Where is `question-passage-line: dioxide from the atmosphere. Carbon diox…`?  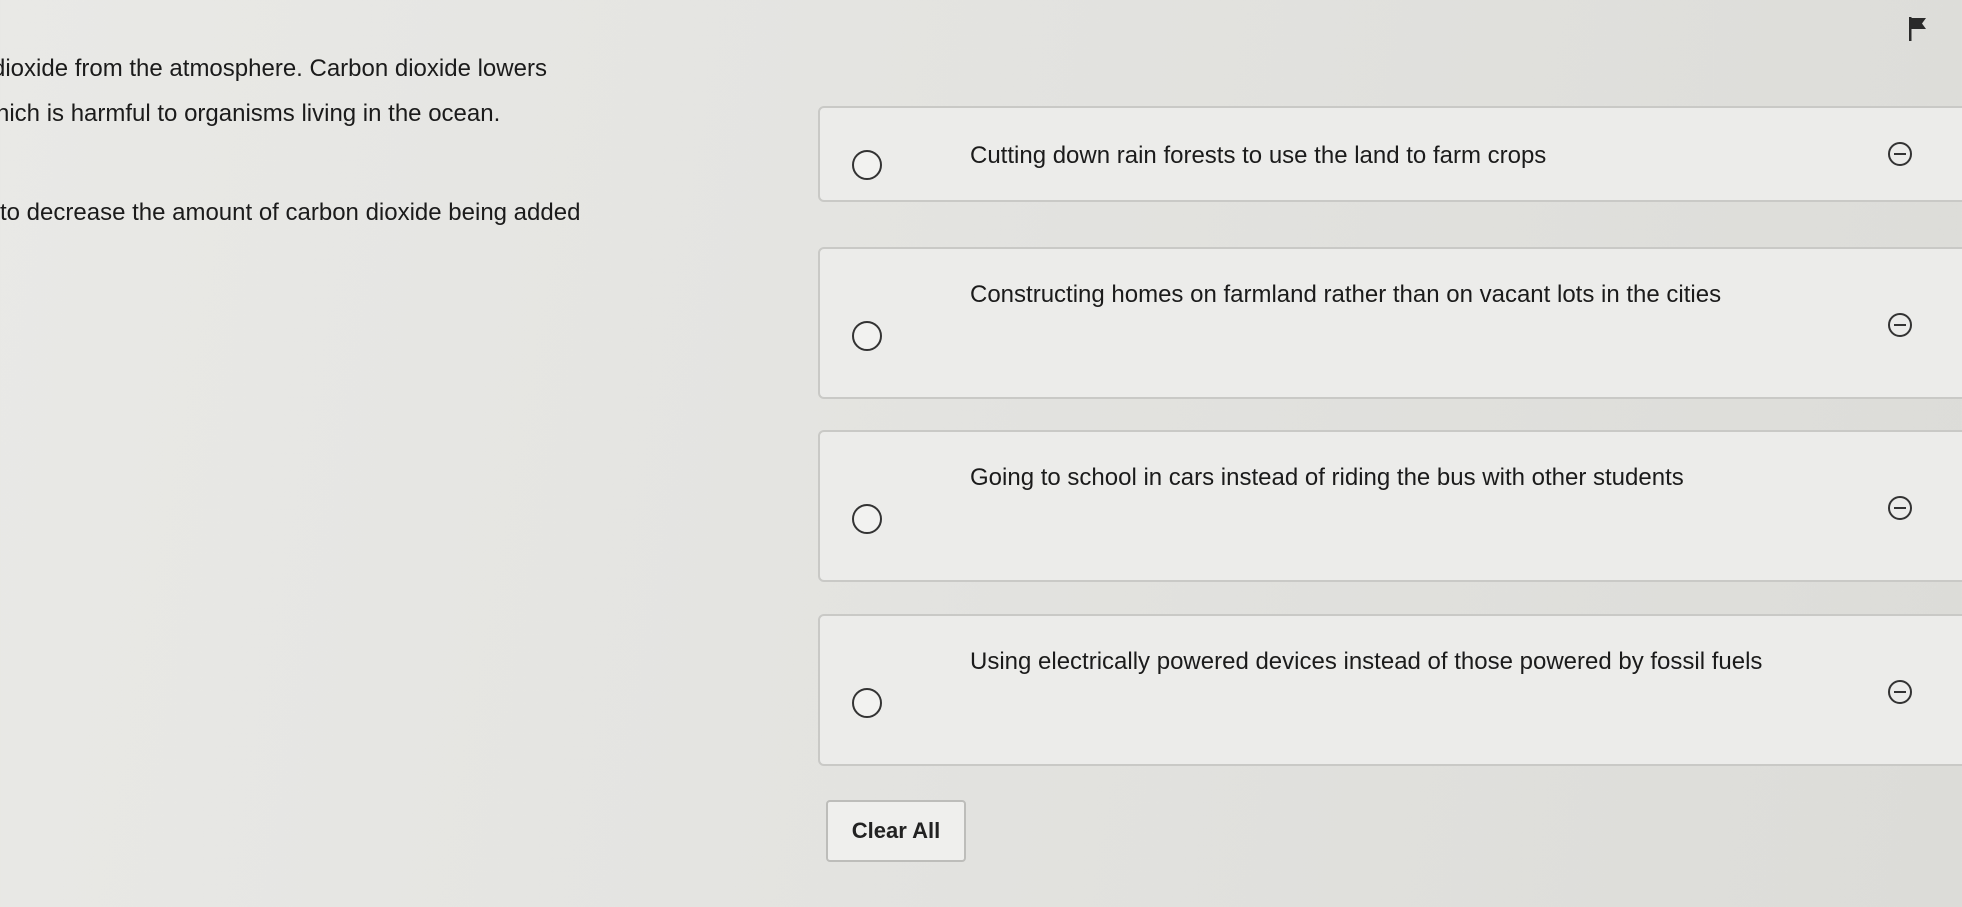 question-passage-line: dioxide from the atmosphere. Carbon diox… is located at coordinates (273, 68).